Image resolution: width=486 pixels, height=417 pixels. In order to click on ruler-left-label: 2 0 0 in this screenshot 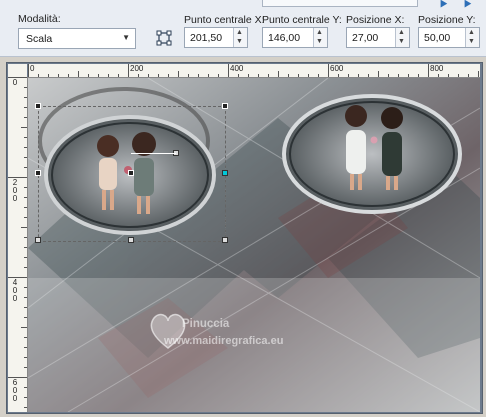, I will do `click(15, 190)`.